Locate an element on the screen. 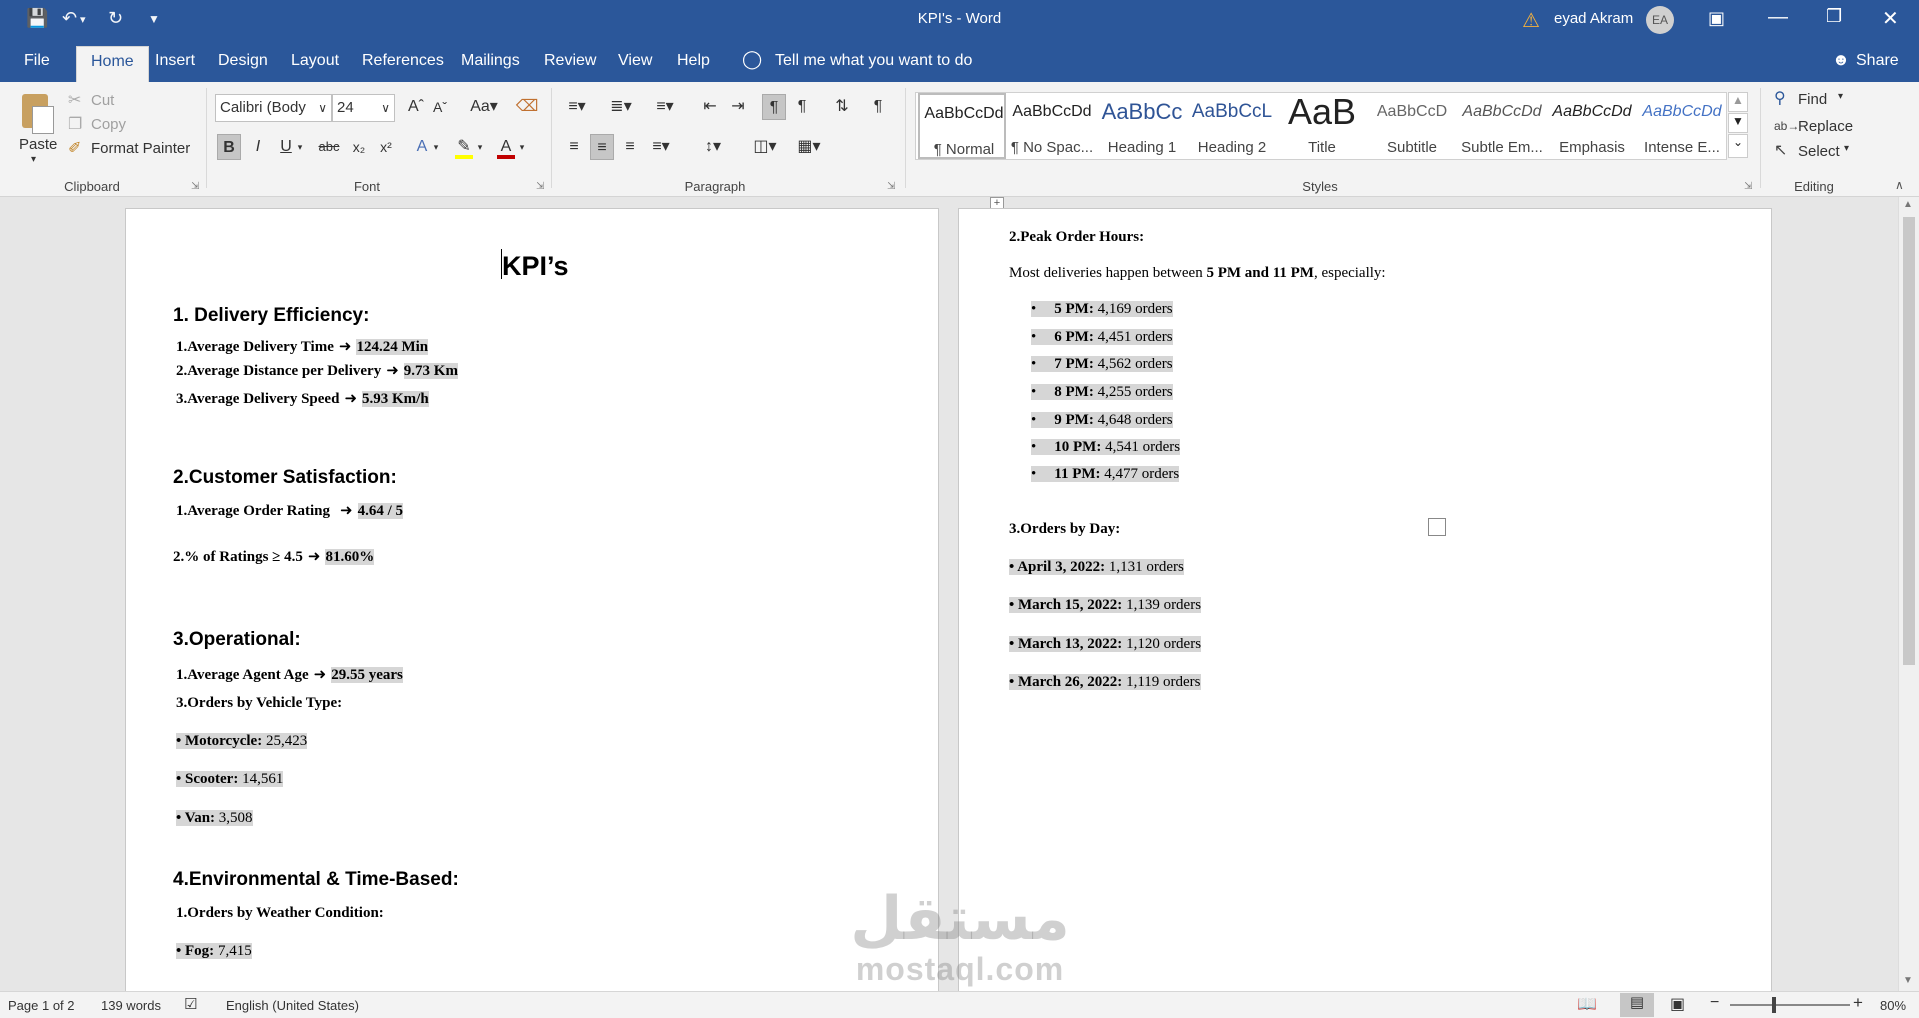  list-item: • Scooter: 14,561 is located at coordinates (230, 779).